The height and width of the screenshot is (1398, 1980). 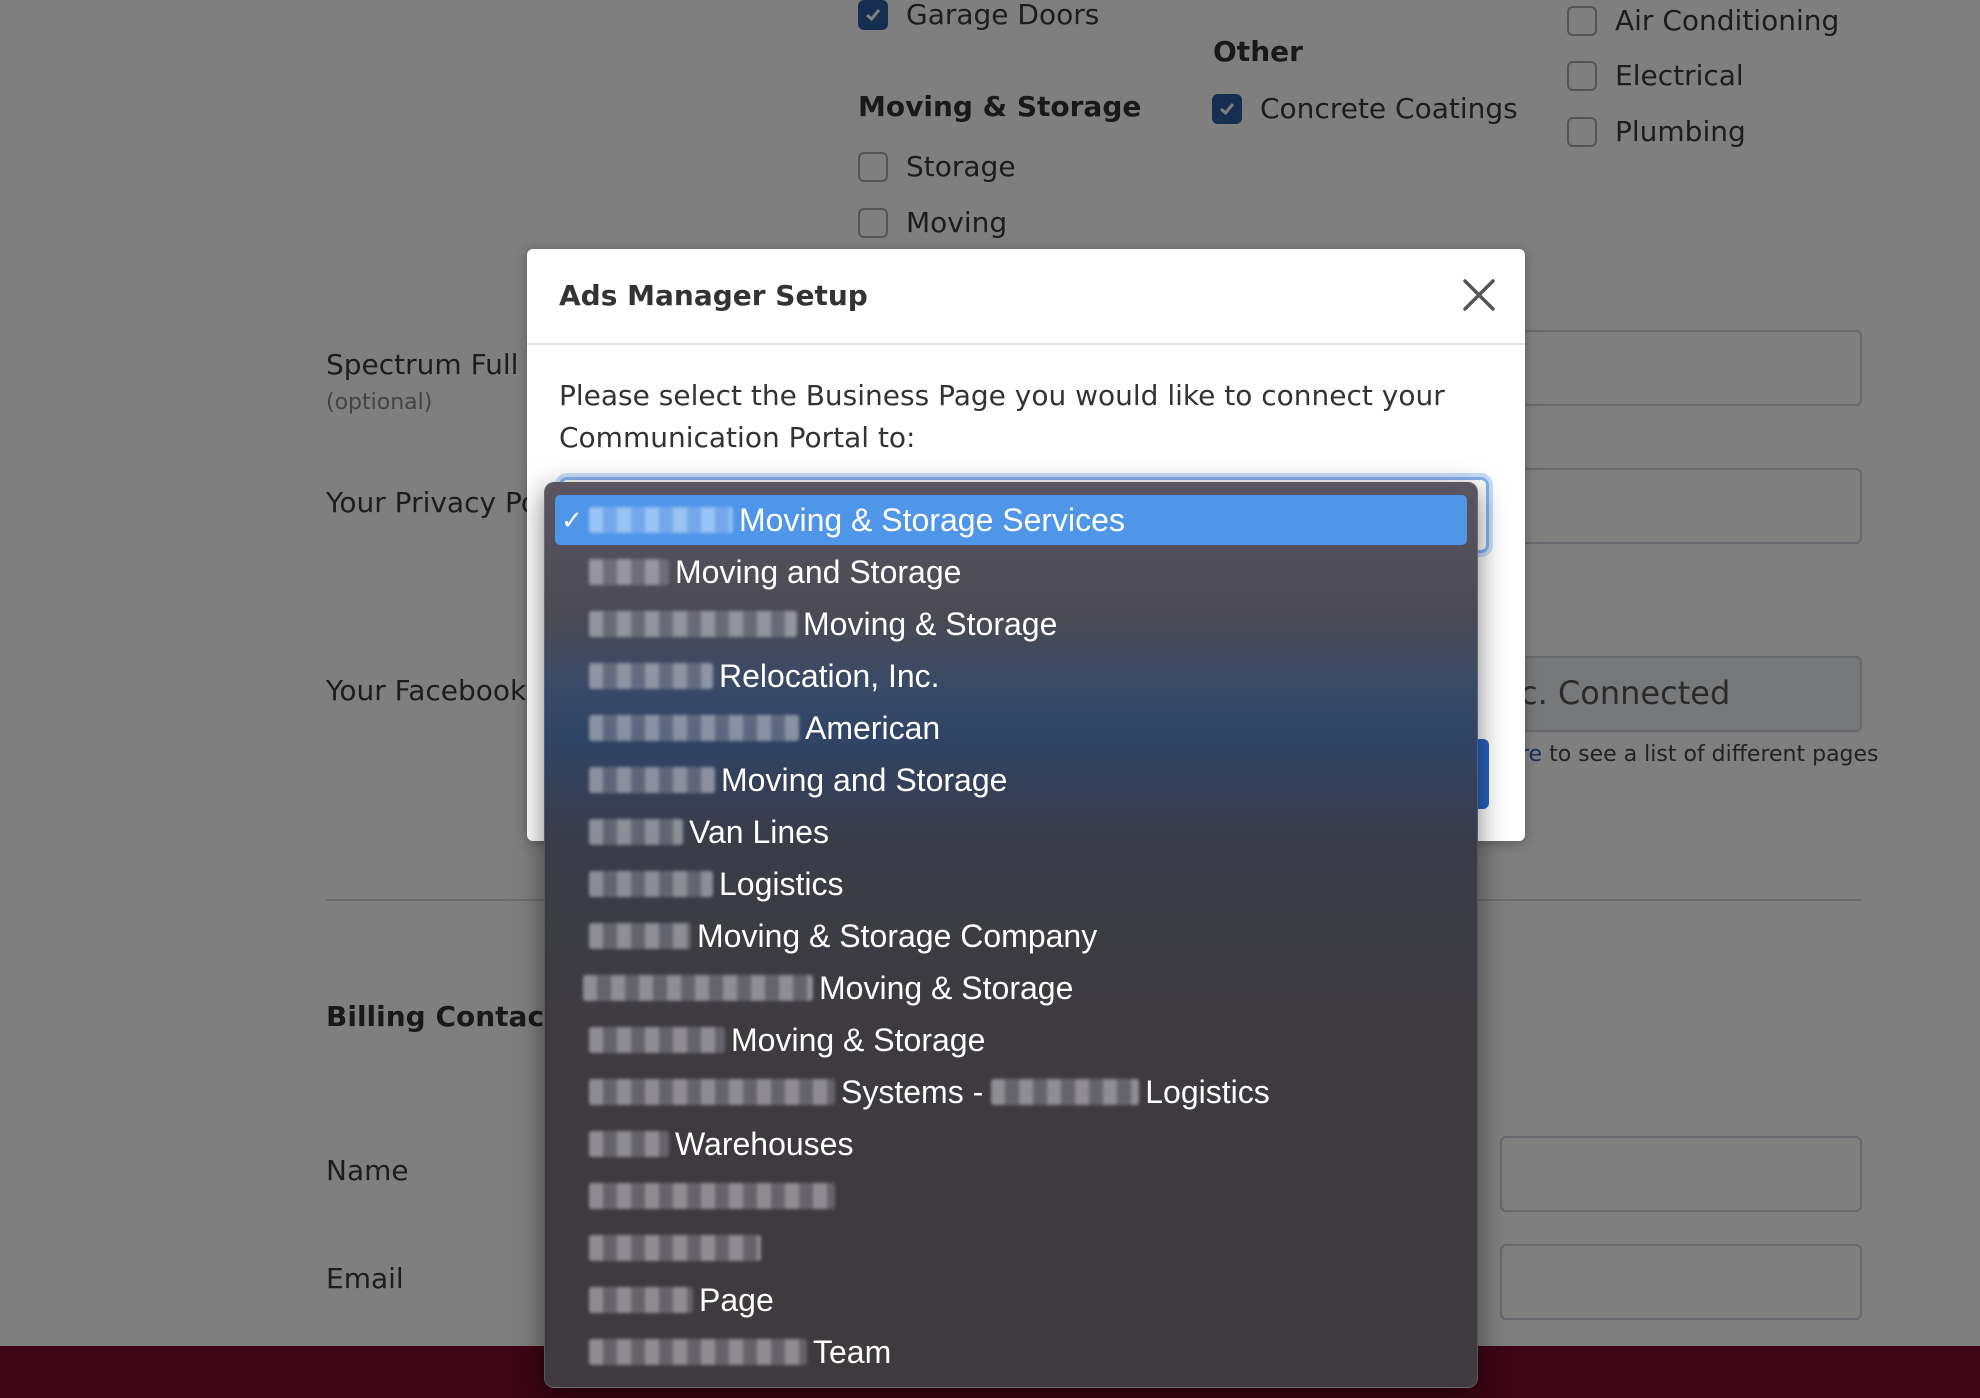 What do you see at coordinates (1011, 728) in the screenshot?
I see `dropdown-option: American` at bounding box center [1011, 728].